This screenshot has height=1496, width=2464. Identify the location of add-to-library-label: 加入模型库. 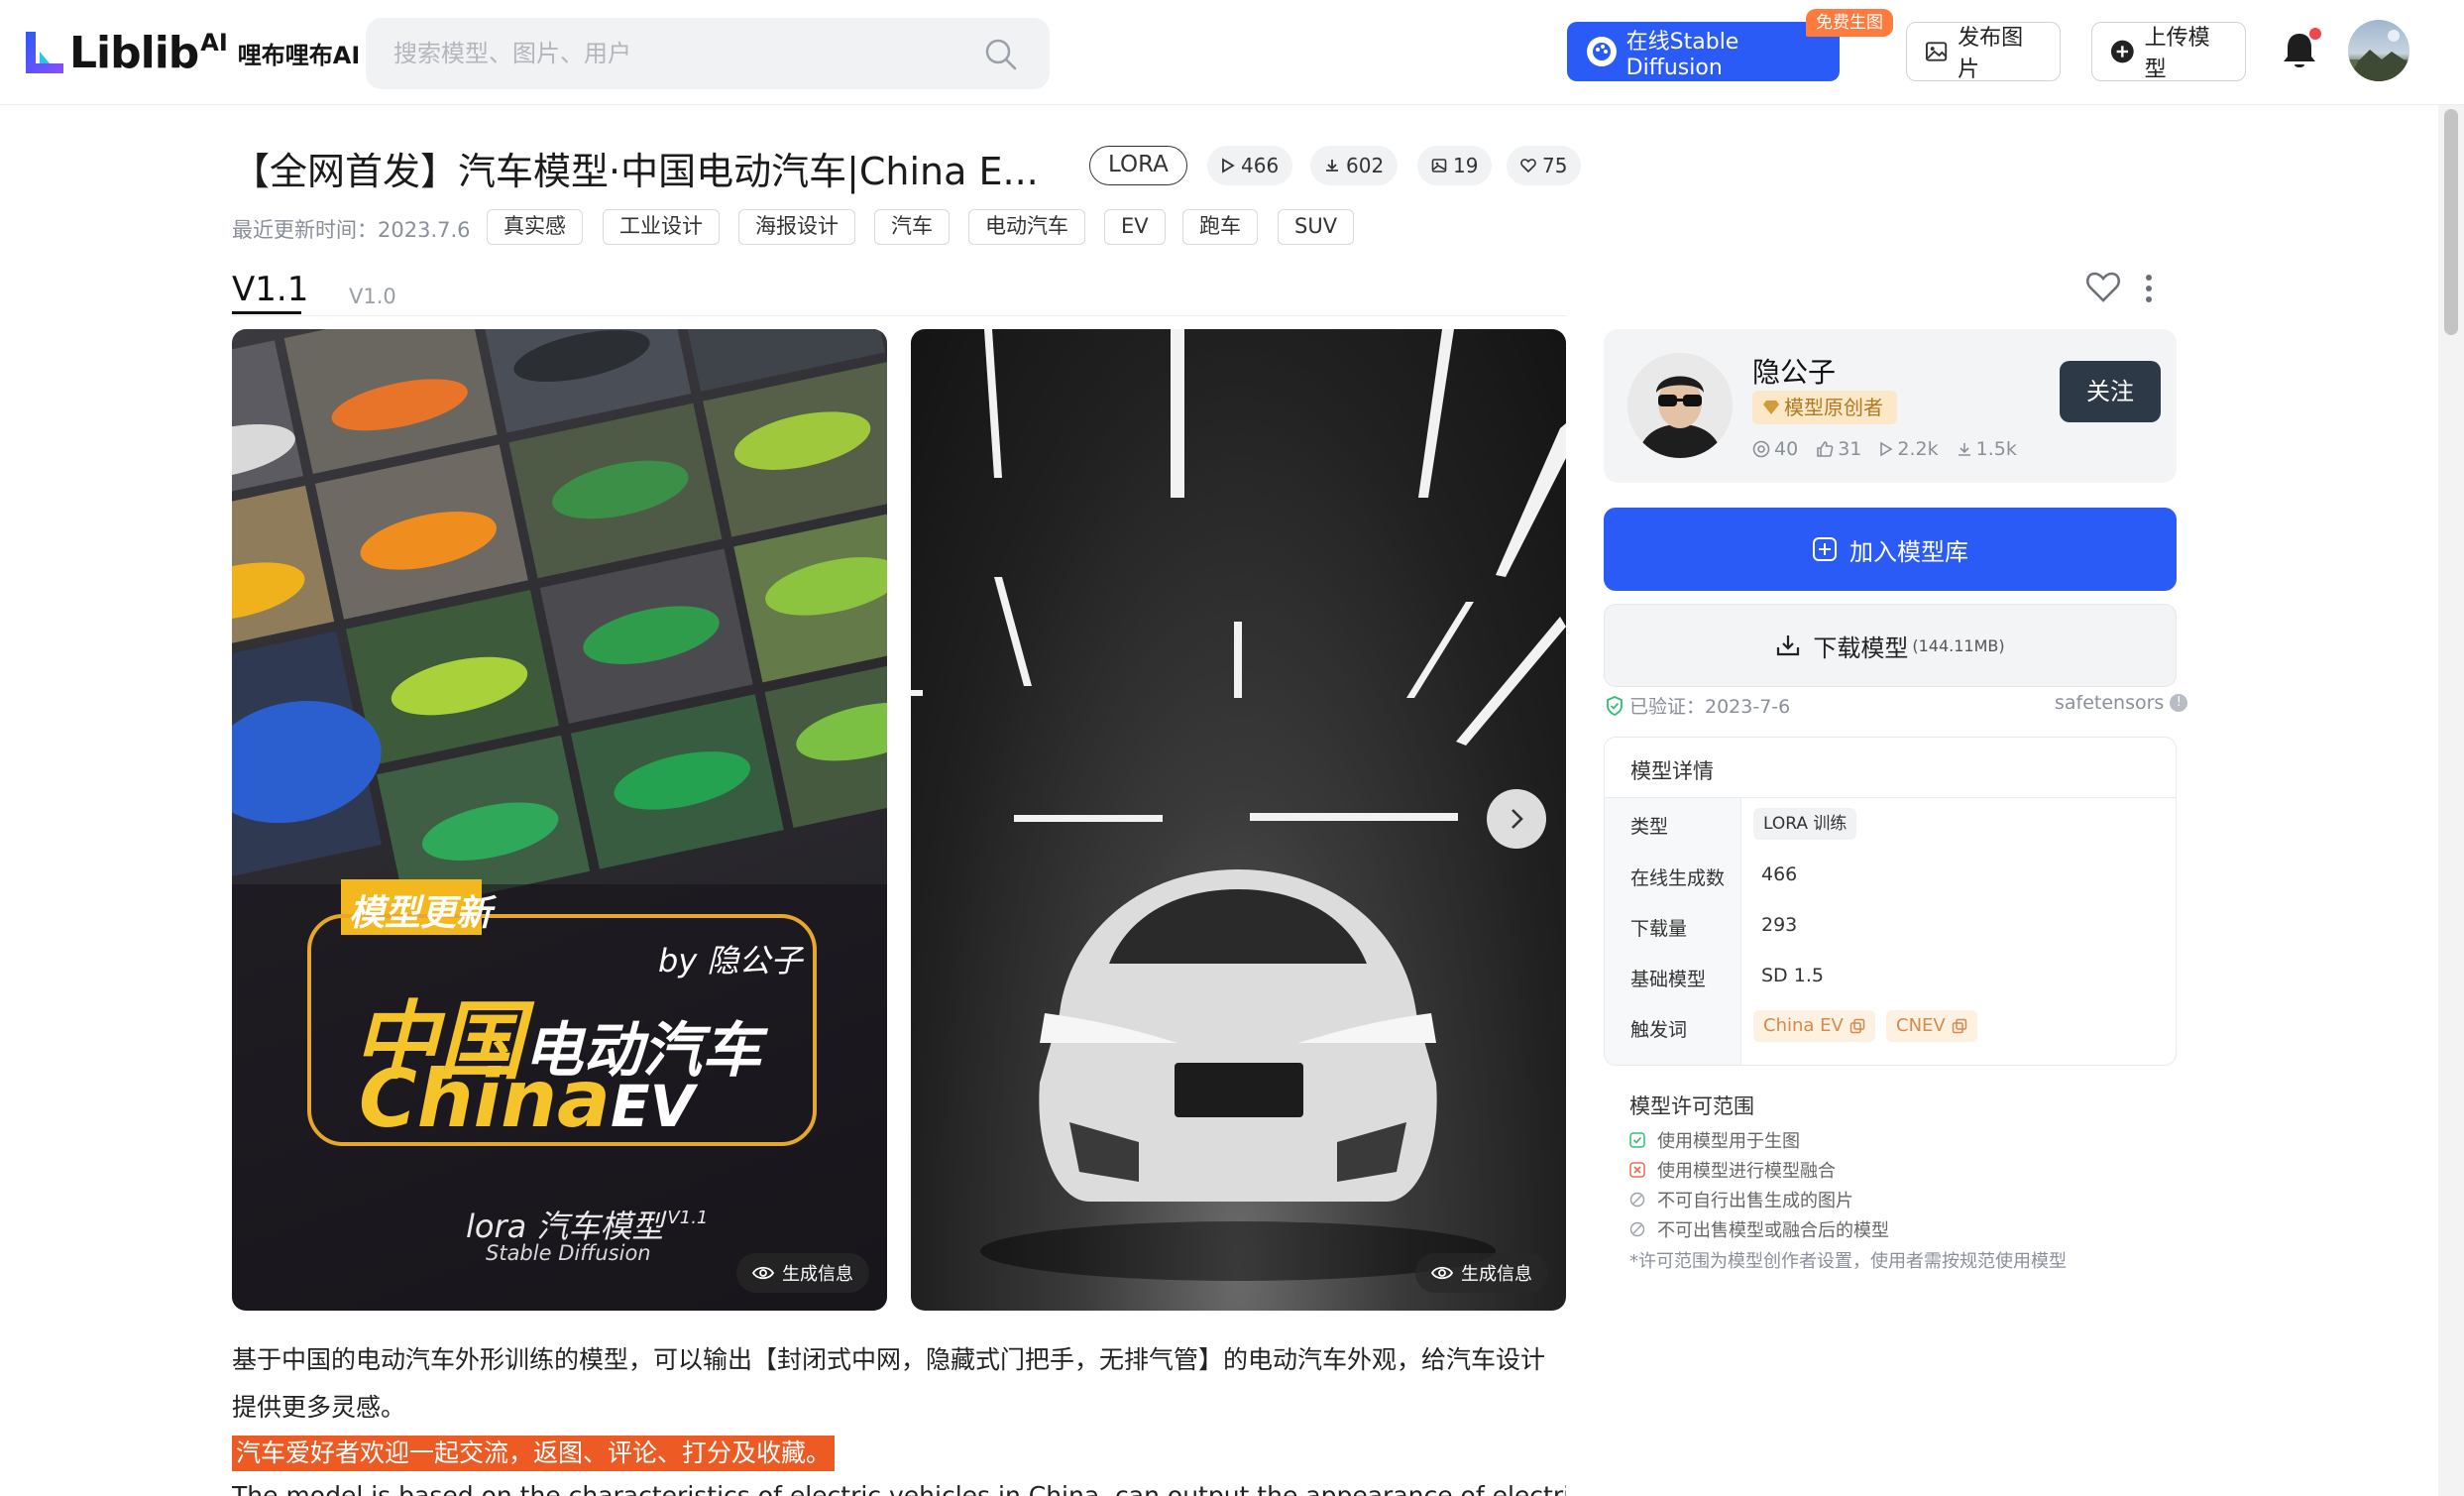
(1908, 551).